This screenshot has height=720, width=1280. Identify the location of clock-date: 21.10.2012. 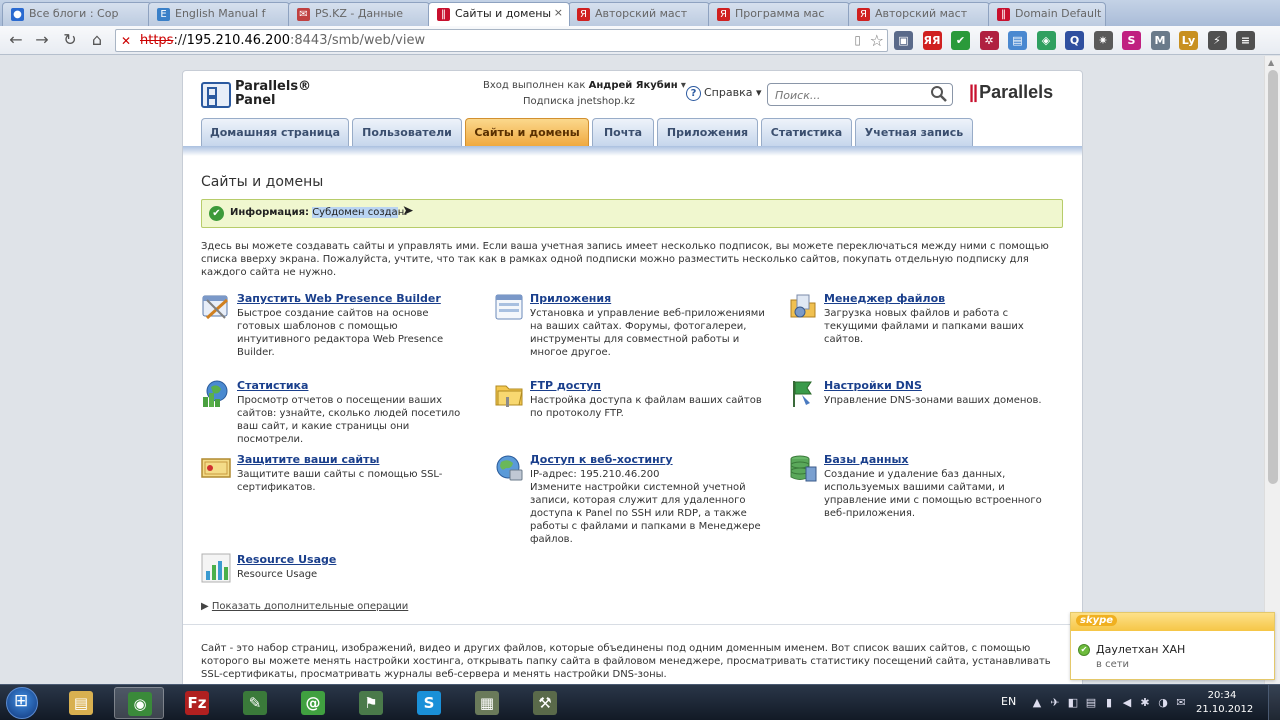
(1225, 709).